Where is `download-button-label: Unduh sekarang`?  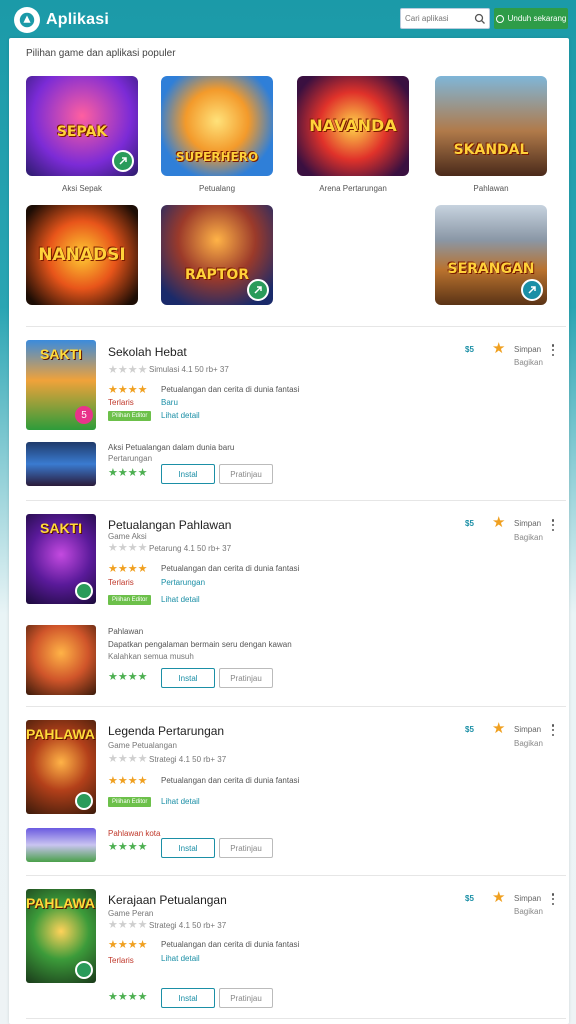
download-button-label: Unduh sekarang is located at coordinates (537, 18).